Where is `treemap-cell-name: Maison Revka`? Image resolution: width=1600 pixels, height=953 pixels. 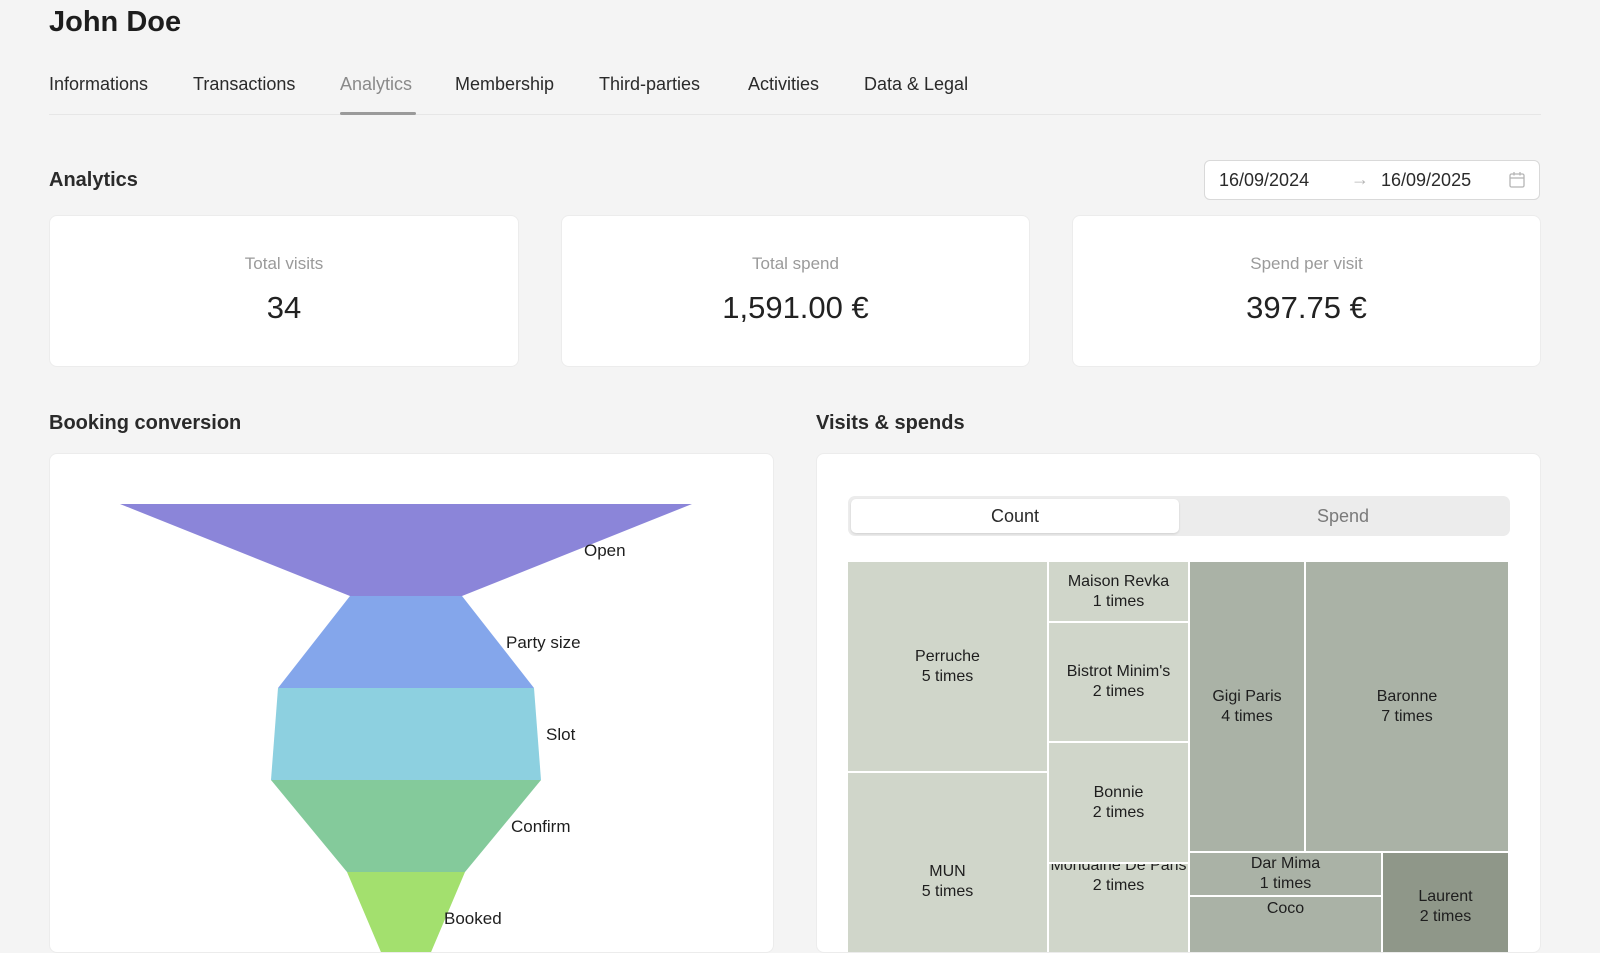 treemap-cell-name: Maison Revka is located at coordinates (1118, 581).